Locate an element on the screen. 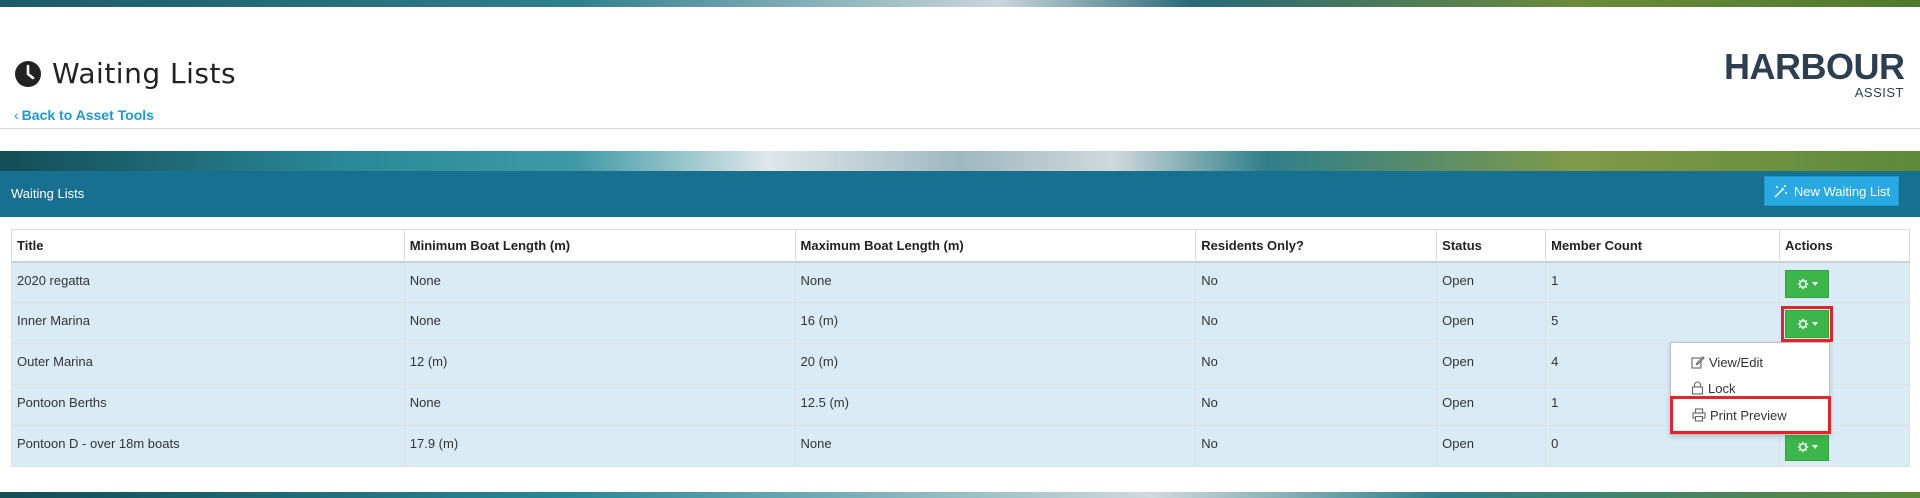  cell-min-length: 17.9 (m) is located at coordinates (599, 446).